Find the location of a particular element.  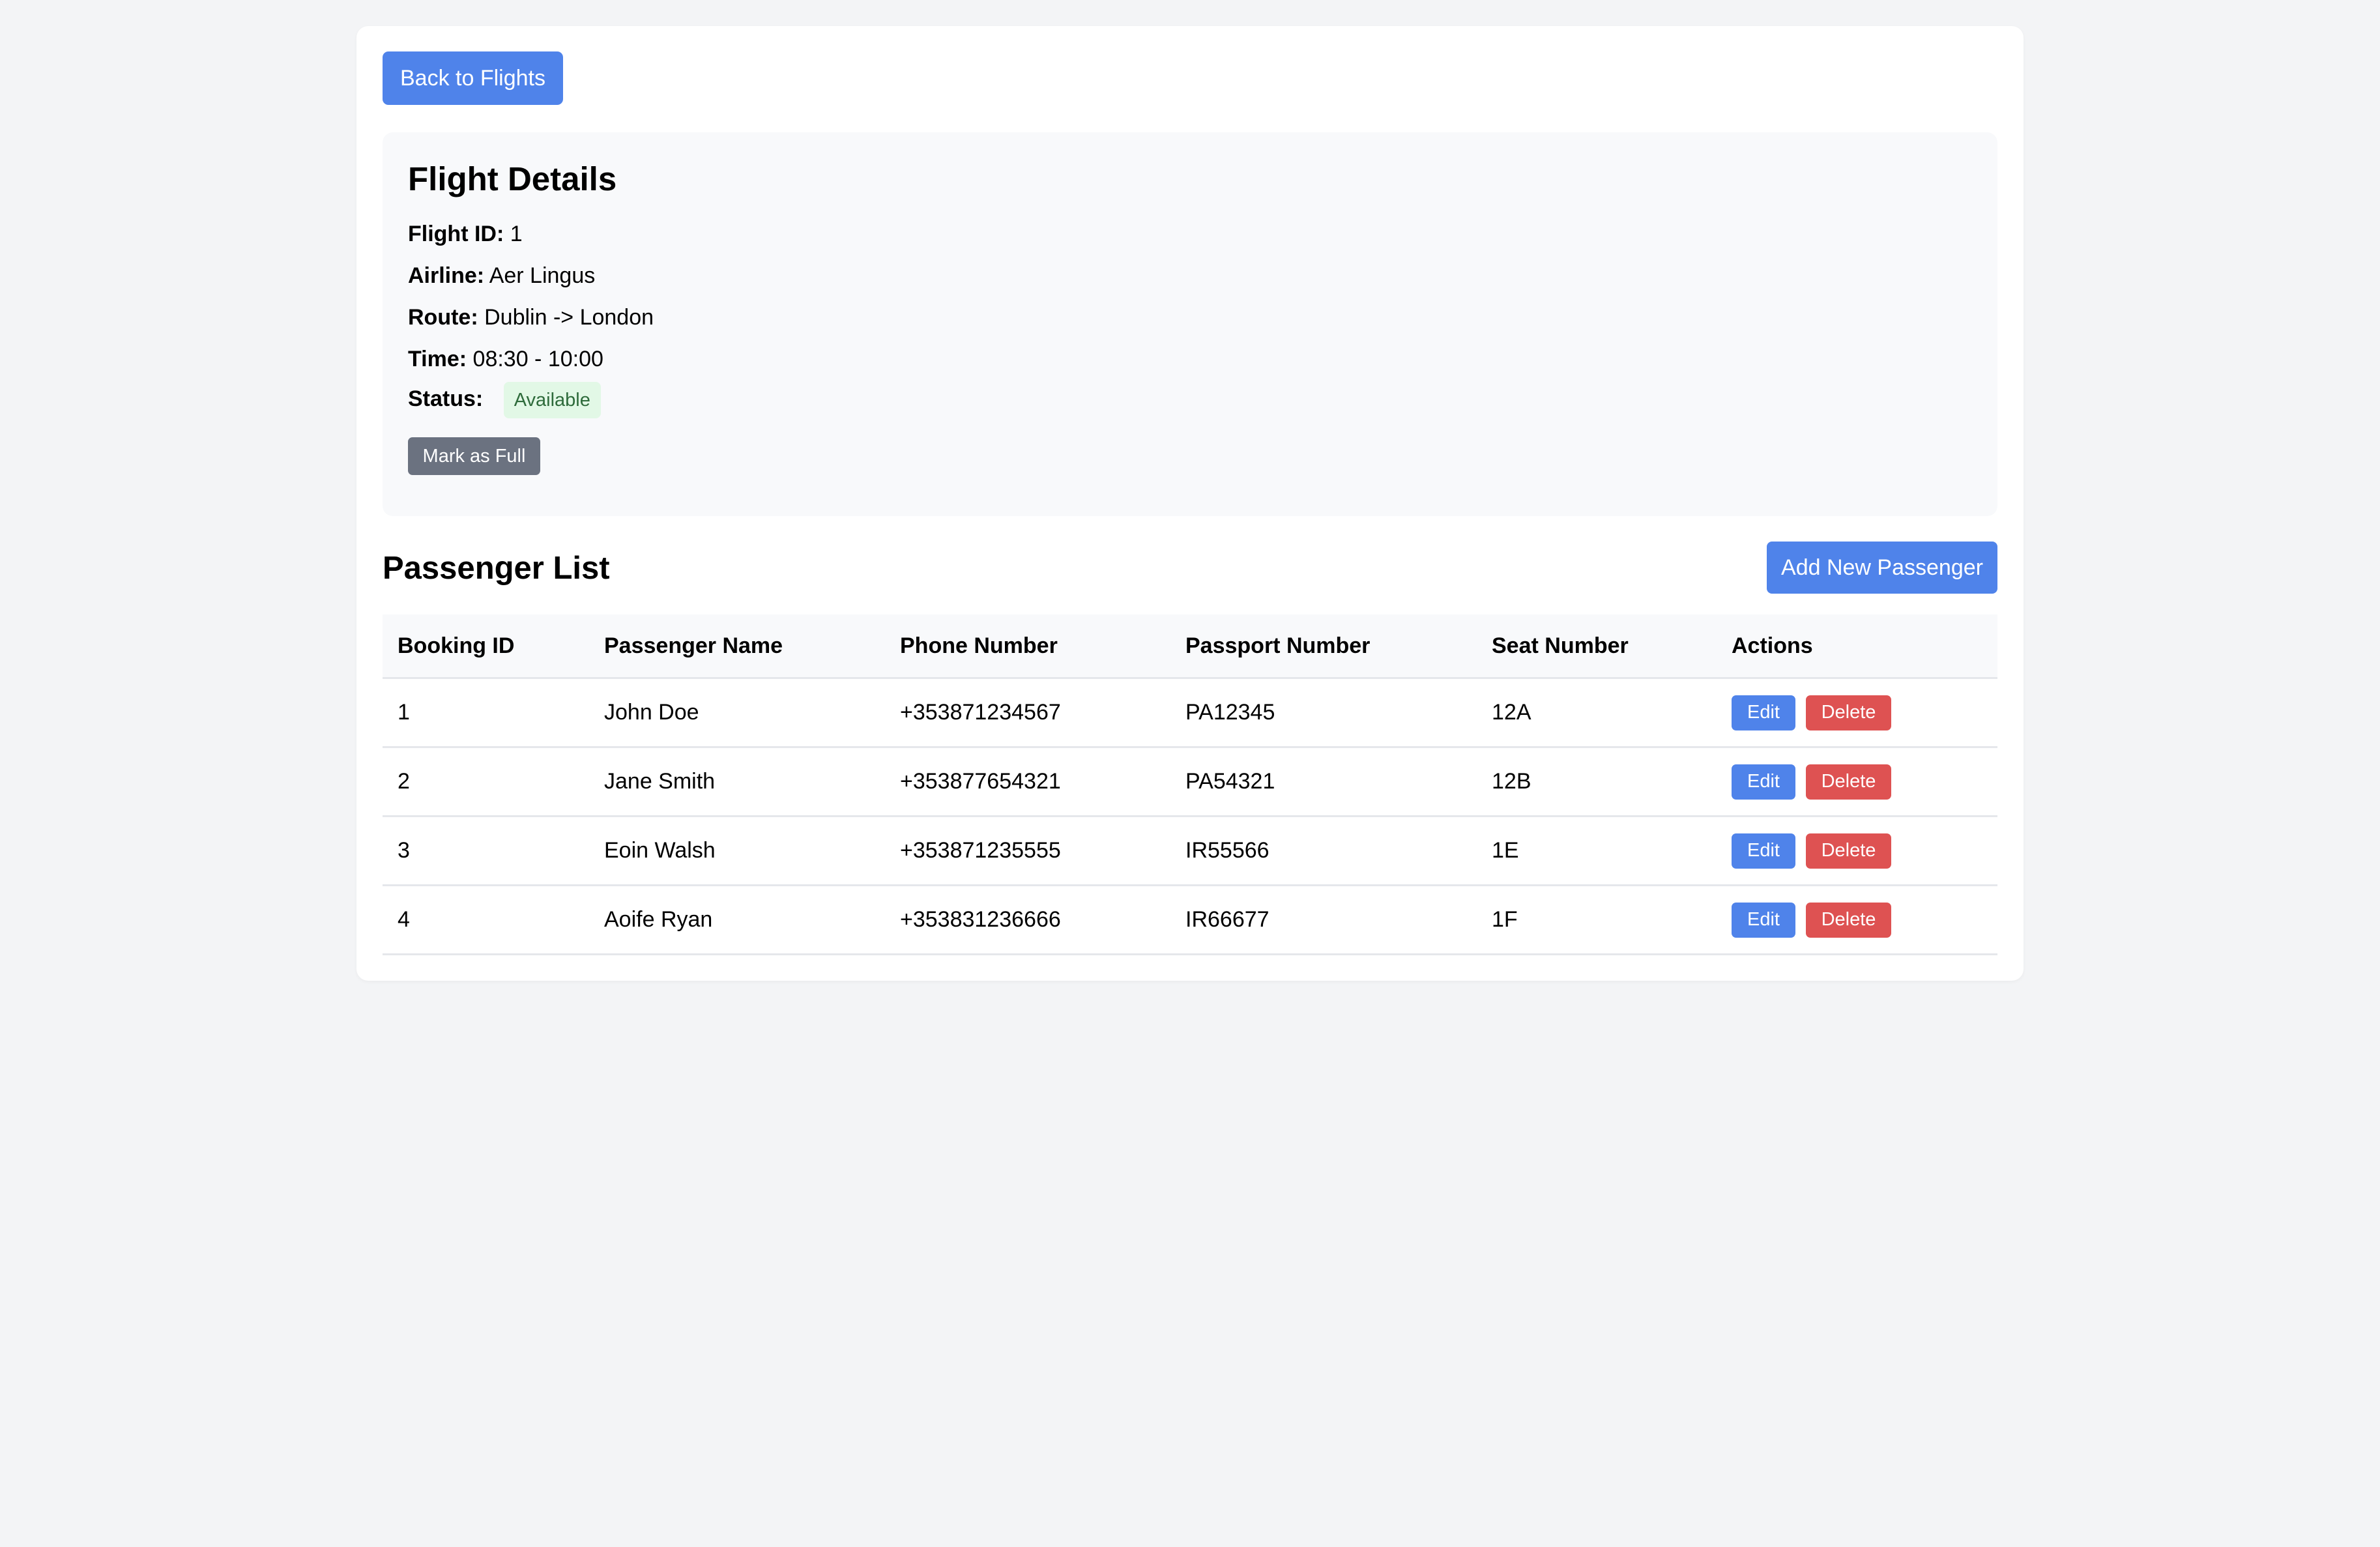

status-row: Status: Available is located at coordinates (505, 400).